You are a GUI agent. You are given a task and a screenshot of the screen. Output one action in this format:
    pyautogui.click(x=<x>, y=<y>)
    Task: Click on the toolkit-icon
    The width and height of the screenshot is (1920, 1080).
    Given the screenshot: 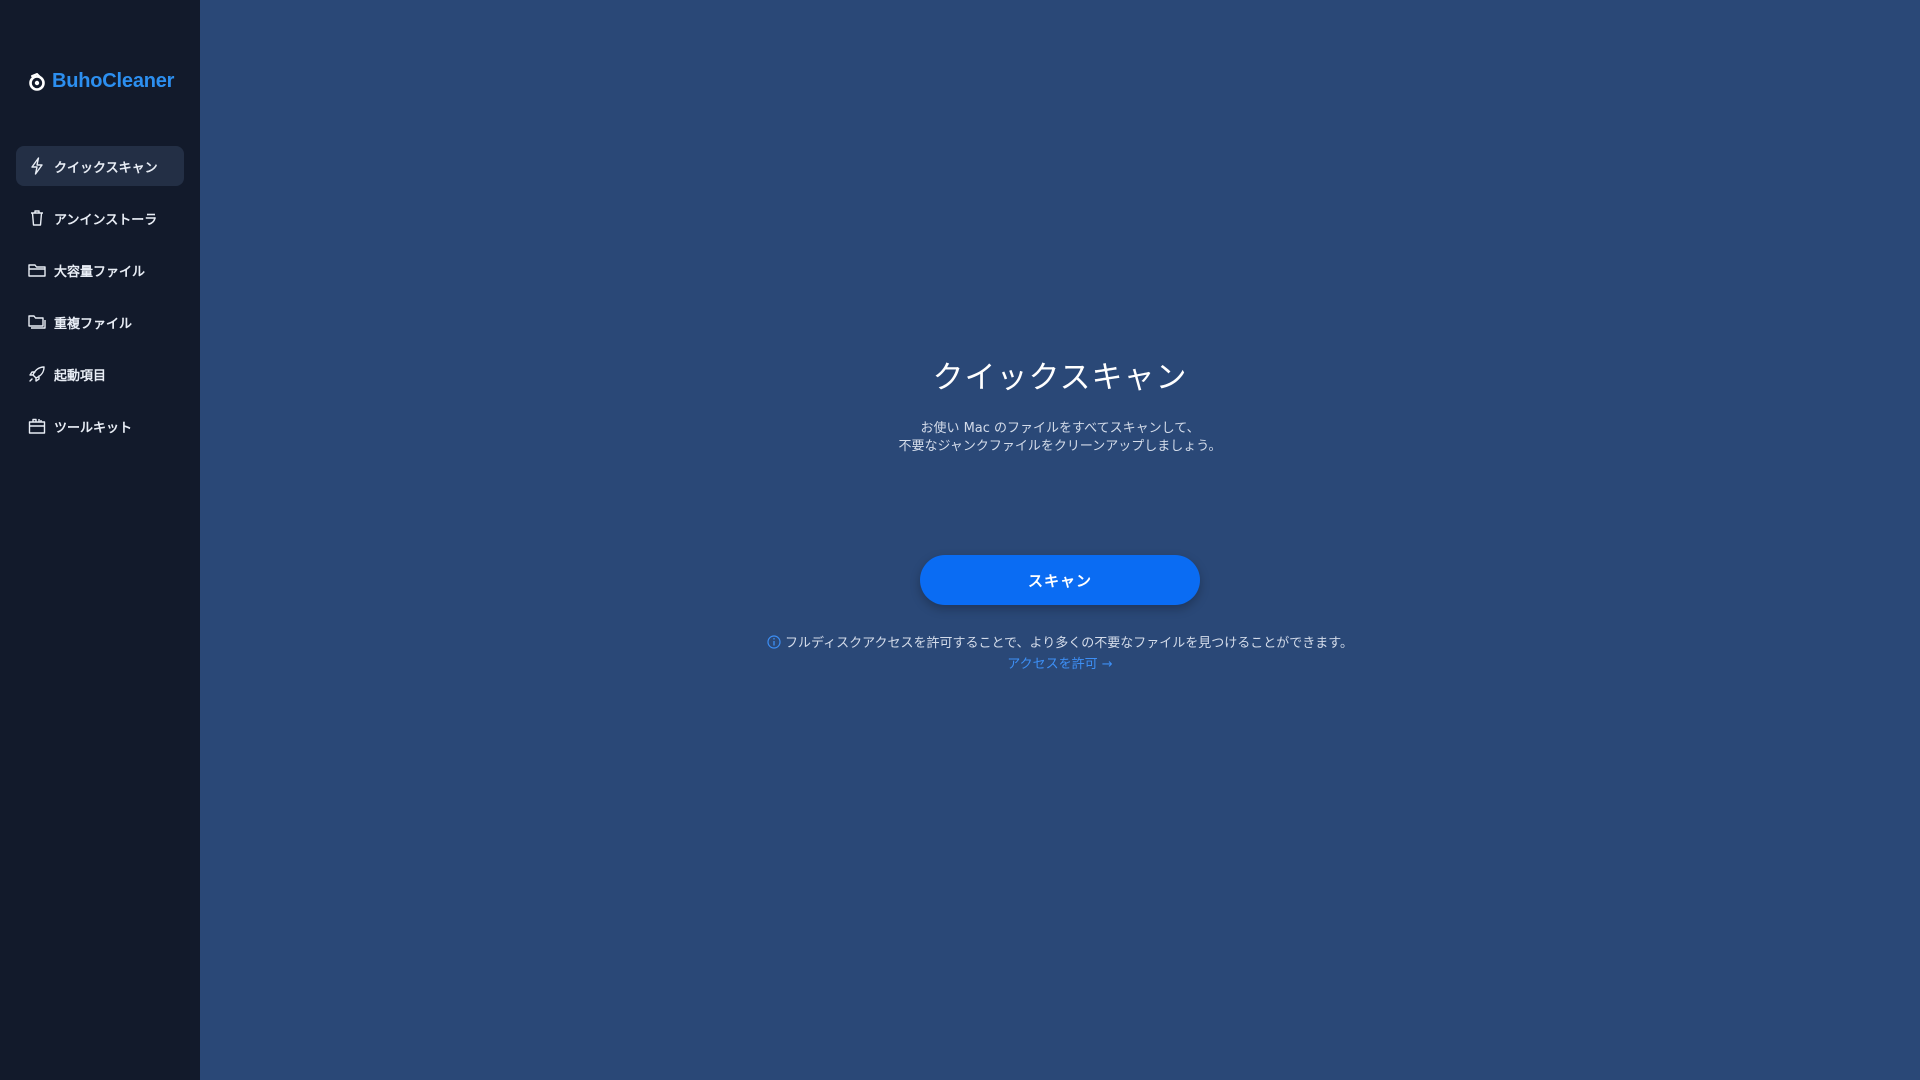 What is the action you would take?
    pyautogui.click(x=37, y=426)
    